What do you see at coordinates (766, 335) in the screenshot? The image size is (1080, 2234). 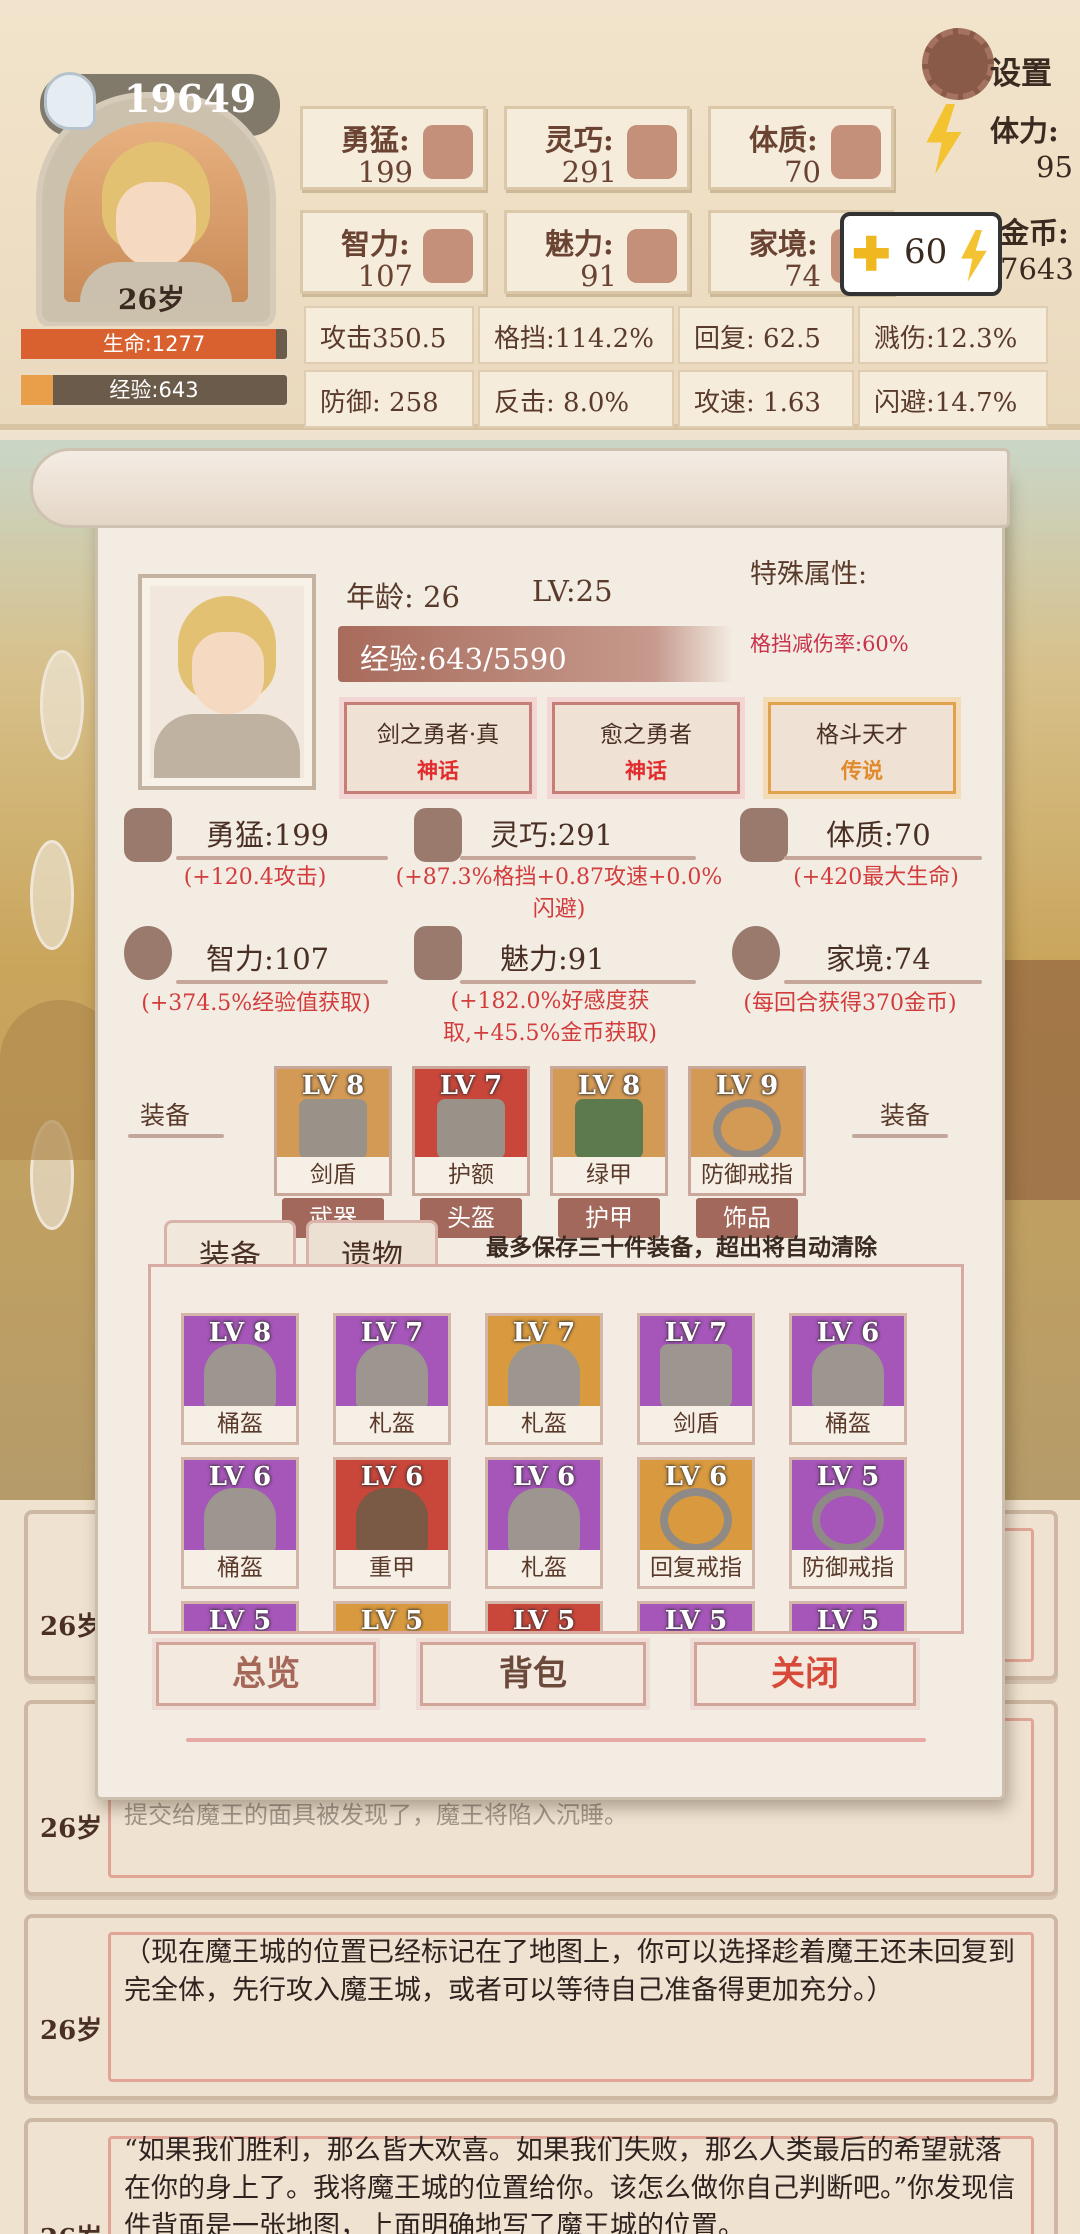 I see `combat-regen: 回复: 62.5` at bounding box center [766, 335].